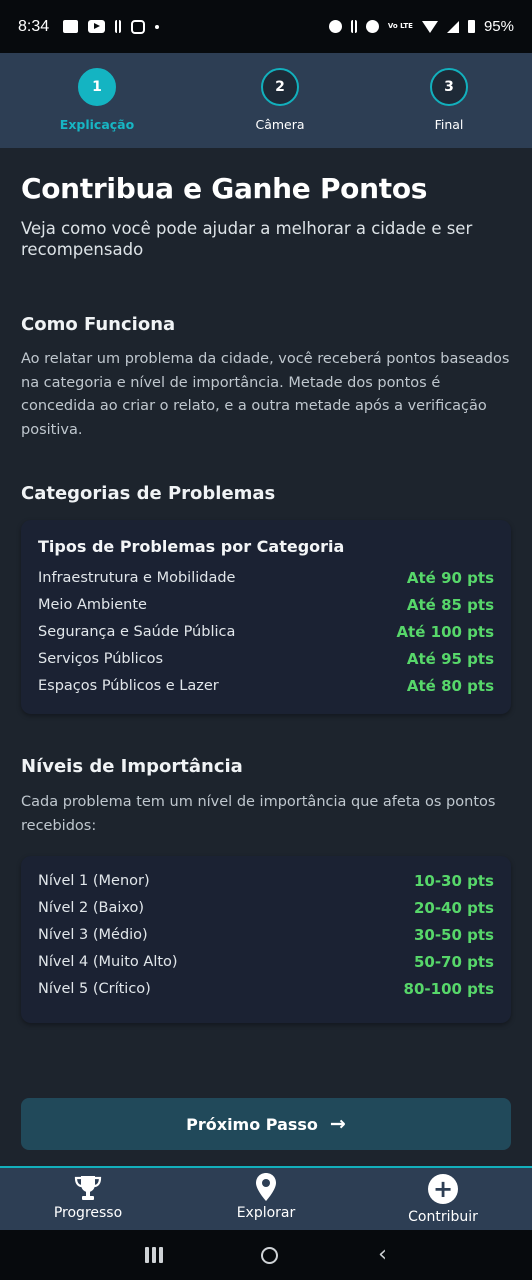 The height and width of the screenshot is (1280, 532). What do you see at coordinates (335, 26) in the screenshot?
I see `alarm-icon` at bounding box center [335, 26].